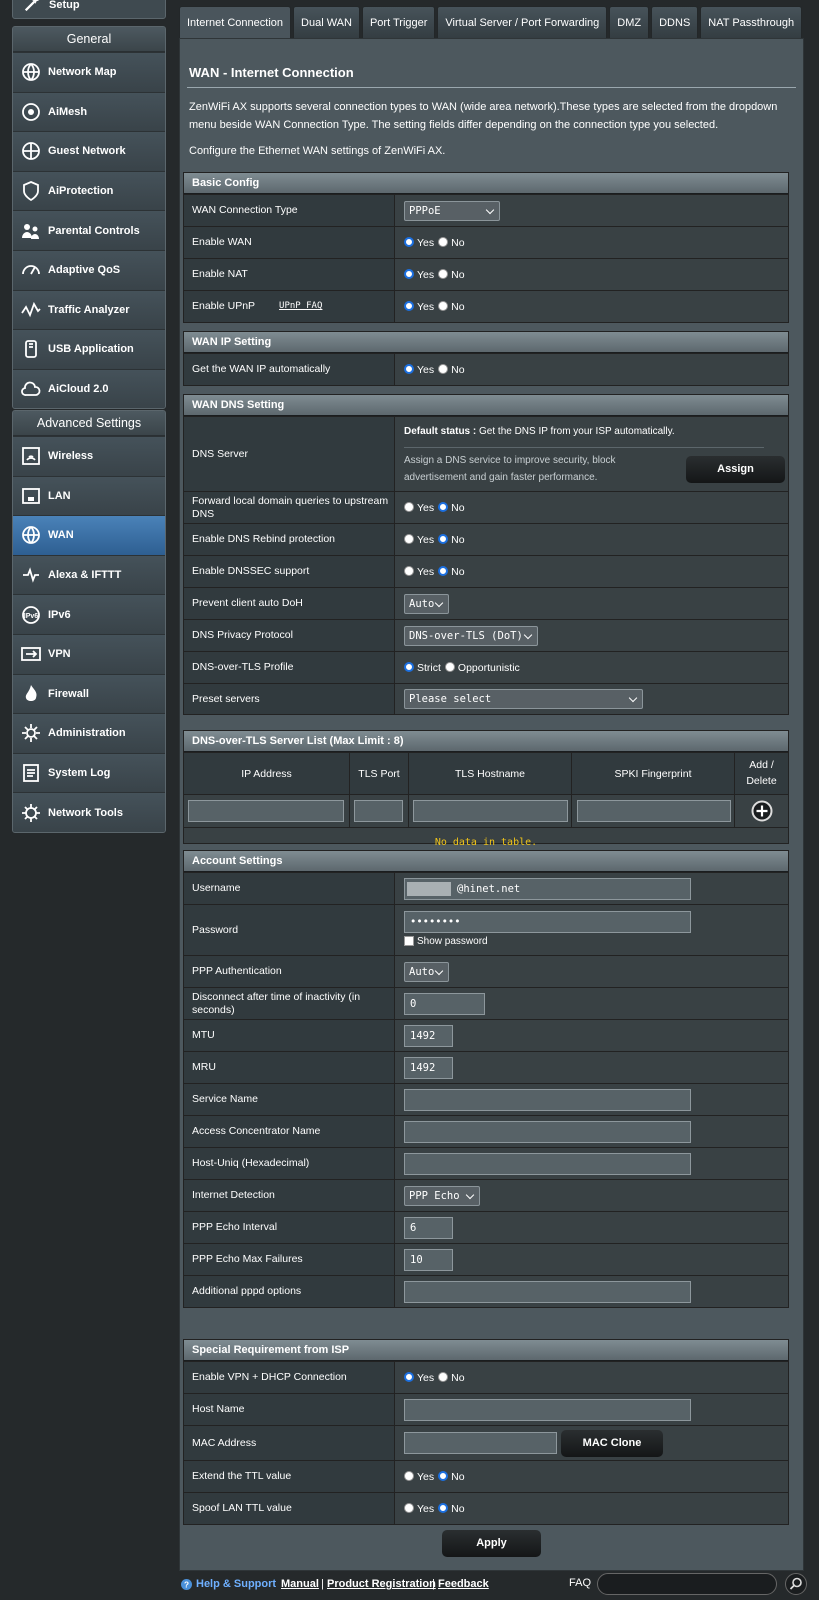 The height and width of the screenshot is (1600, 819). Describe the element at coordinates (89, 535) in the screenshot. I see `sidebar-item-wan: WAN` at that location.